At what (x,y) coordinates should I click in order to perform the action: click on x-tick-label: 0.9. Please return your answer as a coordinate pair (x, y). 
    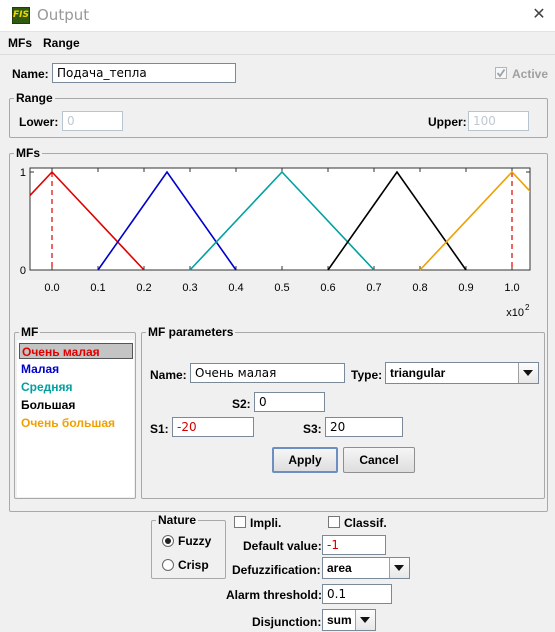
    Looking at the image, I should click on (465, 288).